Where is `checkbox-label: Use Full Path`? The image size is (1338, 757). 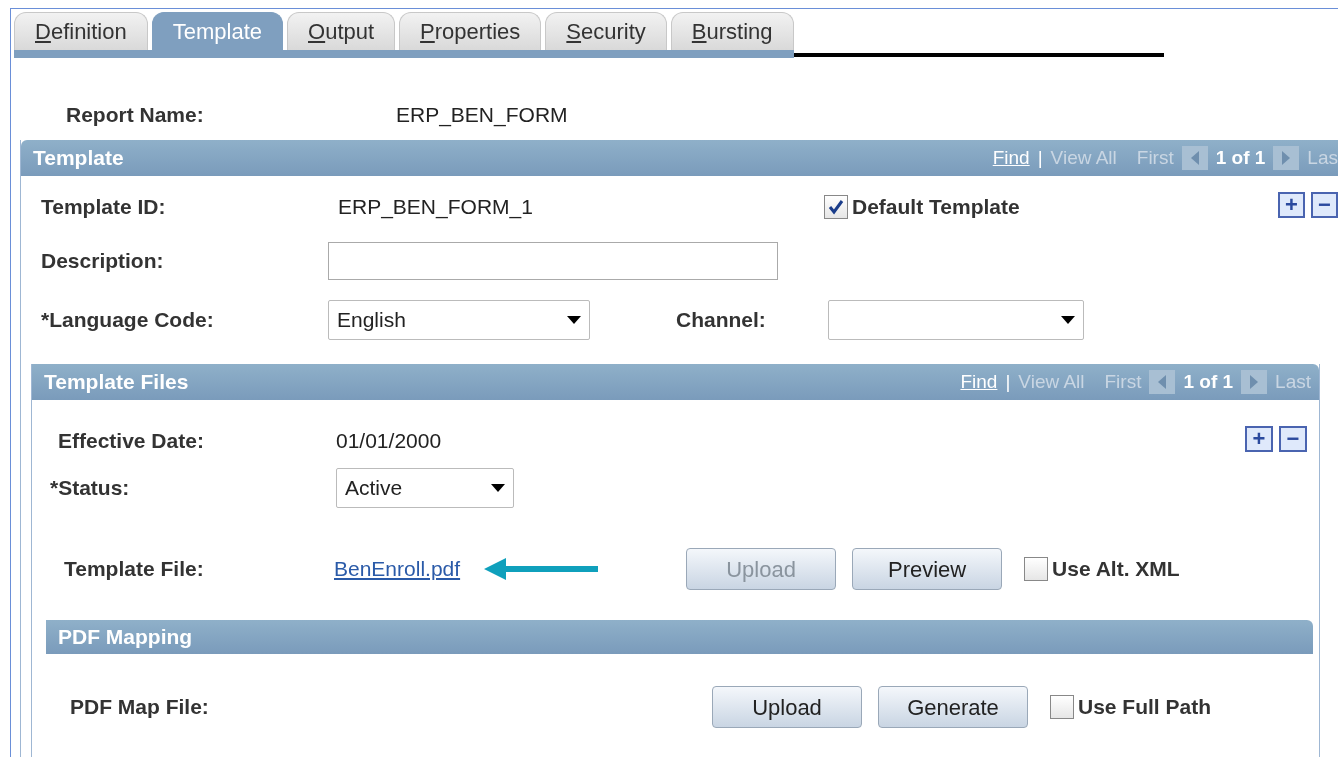 checkbox-label: Use Full Path is located at coordinates (1145, 707).